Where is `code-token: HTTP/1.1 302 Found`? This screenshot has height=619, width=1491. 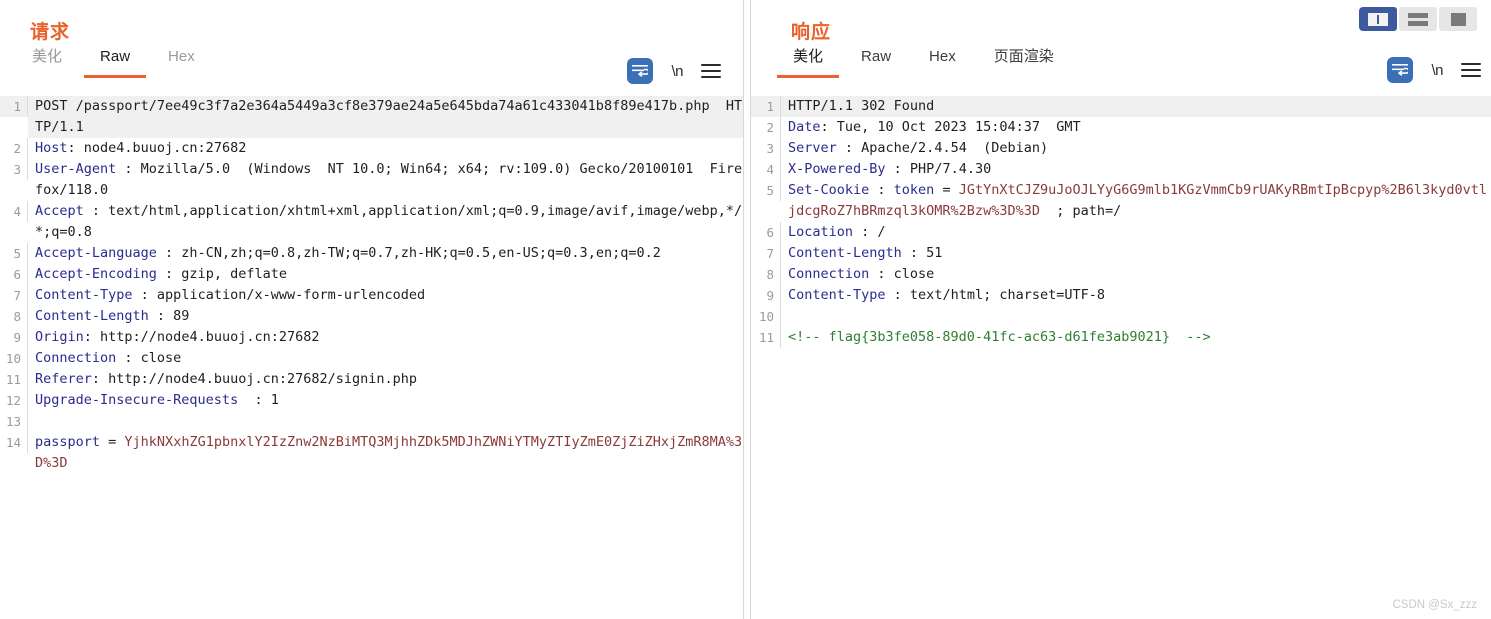 code-token: HTTP/1.1 302 Found is located at coordinates (861, 106).